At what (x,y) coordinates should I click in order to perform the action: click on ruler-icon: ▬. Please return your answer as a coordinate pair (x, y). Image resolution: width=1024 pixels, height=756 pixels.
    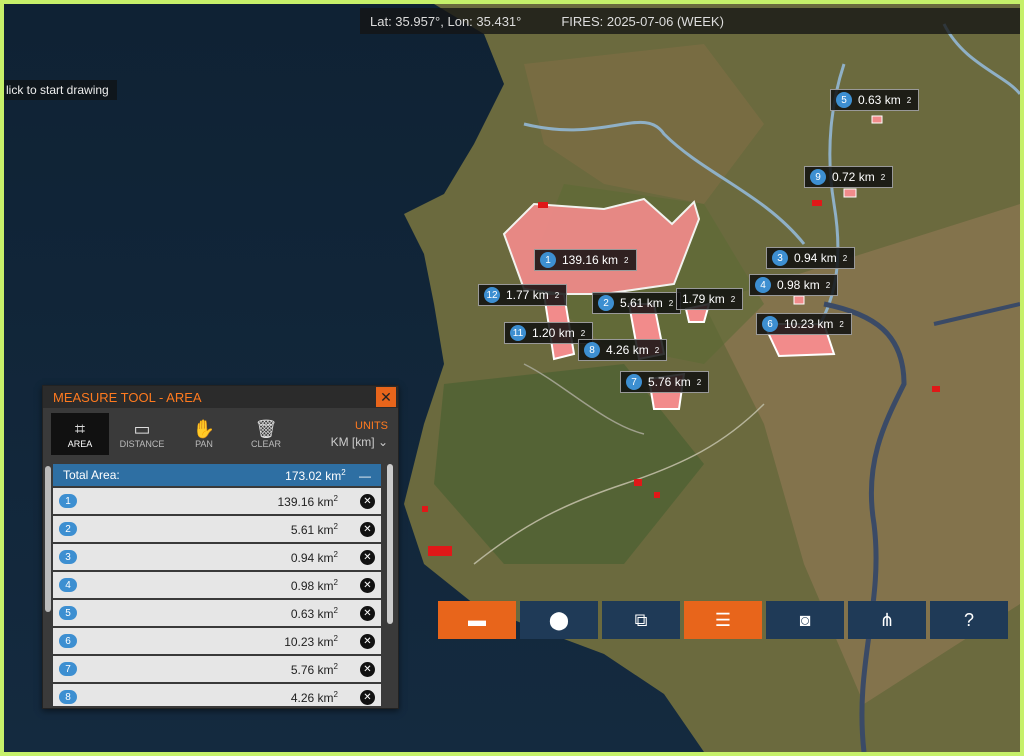
    Looking at the image, I should click on (477, 619).